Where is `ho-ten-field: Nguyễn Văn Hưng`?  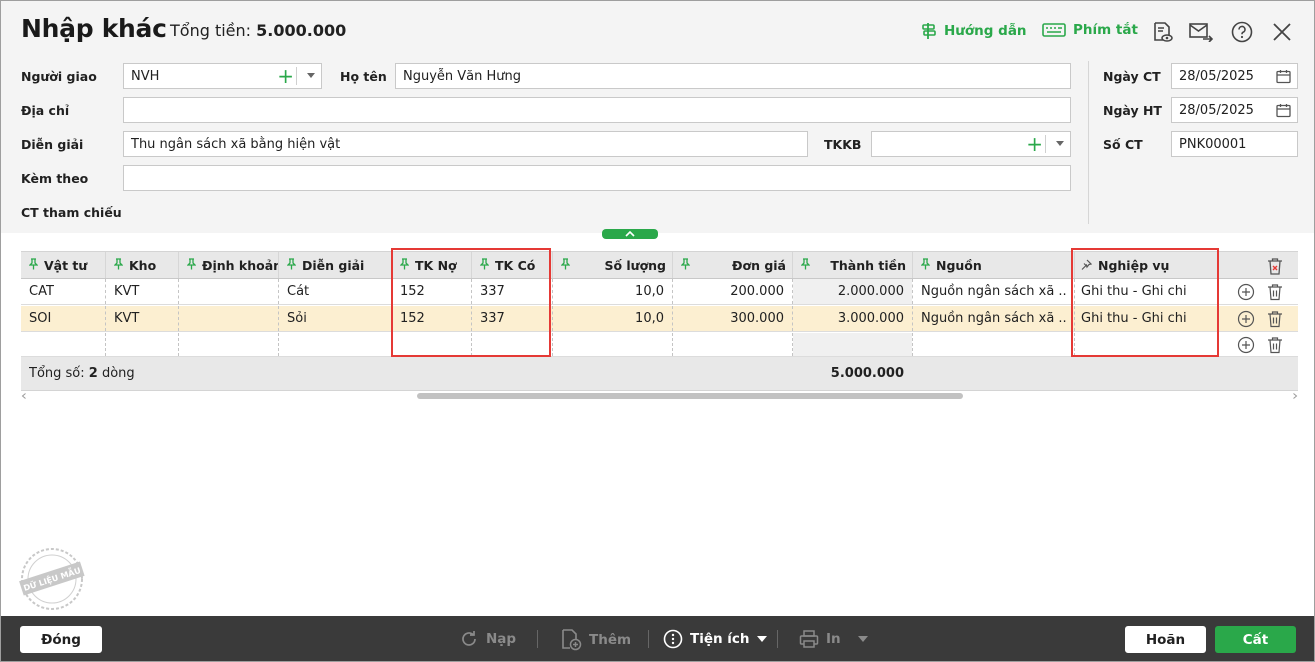 ho-ten-field: Nguyễn Văn Hưng is located at coordinates (733, 76).